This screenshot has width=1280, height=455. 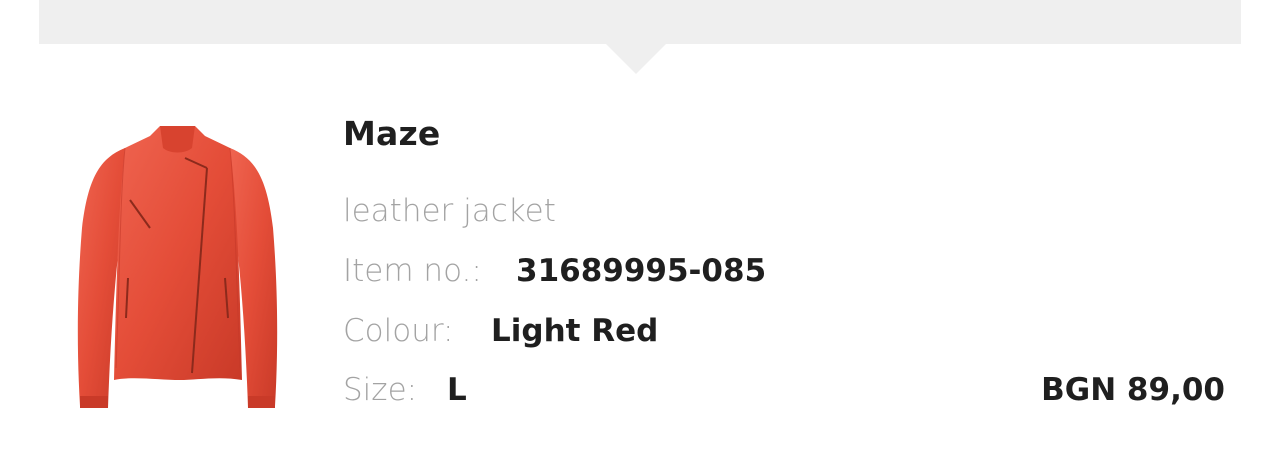 I want to click on item-number-row: Item no.: 31689995-085, so click(x=554, y=271).